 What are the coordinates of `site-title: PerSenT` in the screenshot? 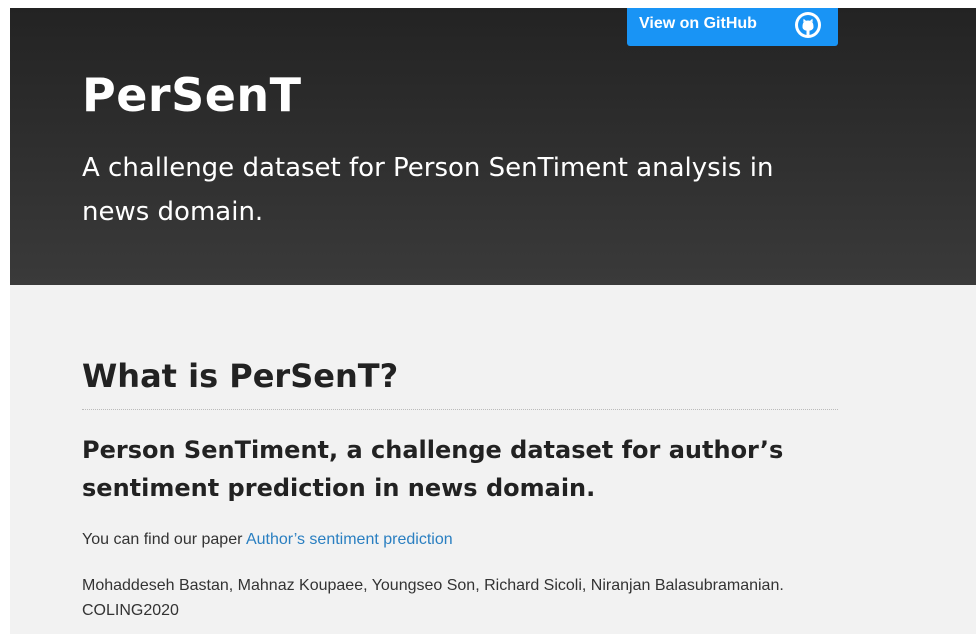 It's located at (192, 95).